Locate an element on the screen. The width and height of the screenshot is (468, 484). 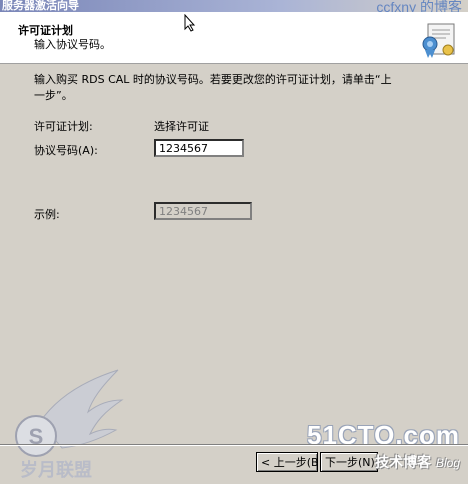
blog-text: Blog is located at coordinates (447, 463).